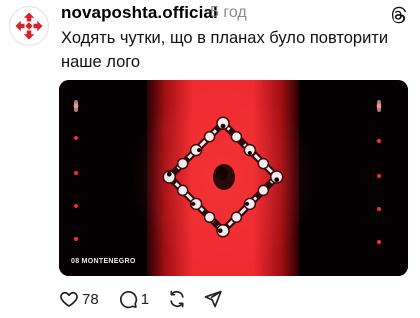 Image resolution: width=420 pixels, height=318 pixels. What do you see at coordinates (398, 15) in the screenshot?
I see `threads-icon` at bounding box center [398, 15].